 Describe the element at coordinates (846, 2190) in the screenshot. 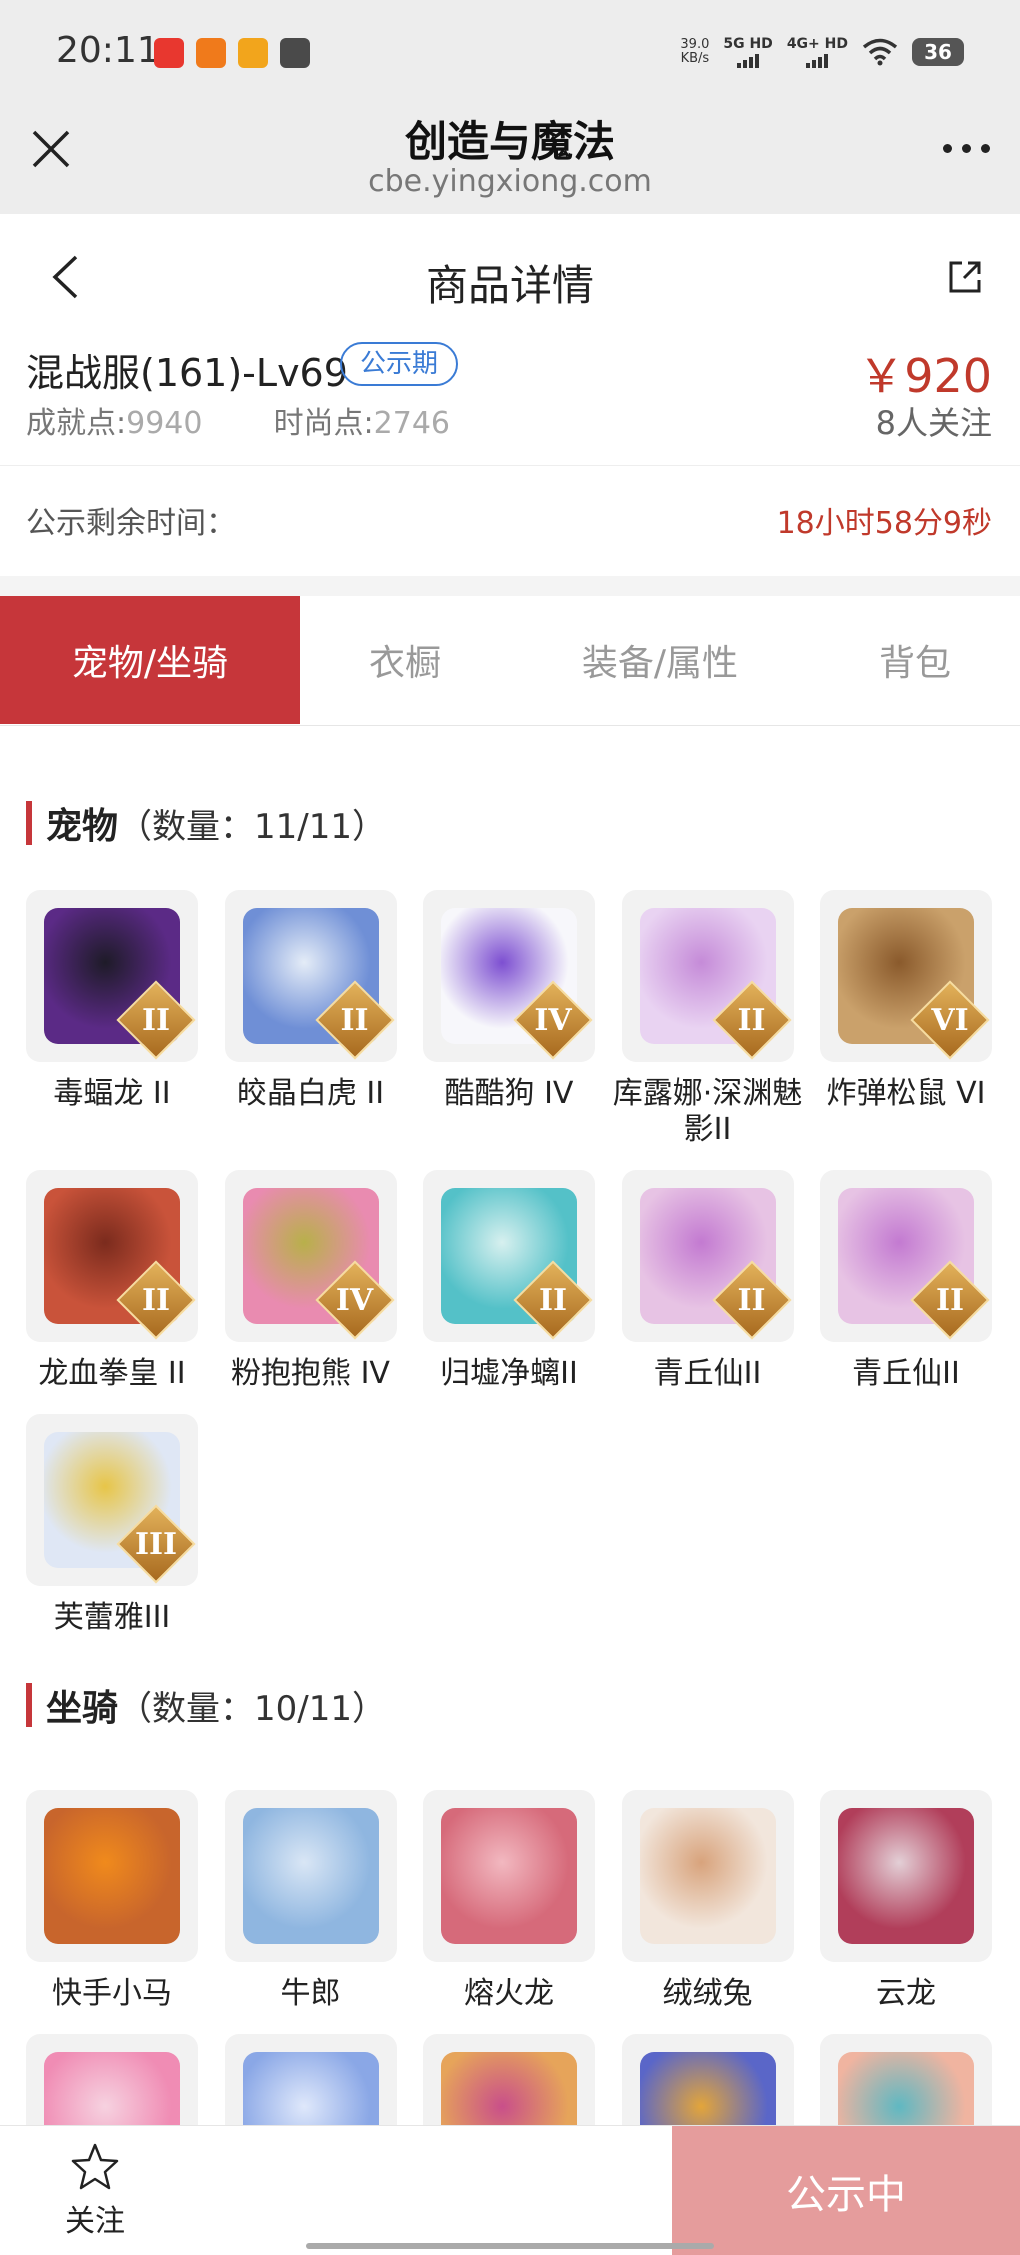

I see `publicity-status-button: 公示中` at that location.